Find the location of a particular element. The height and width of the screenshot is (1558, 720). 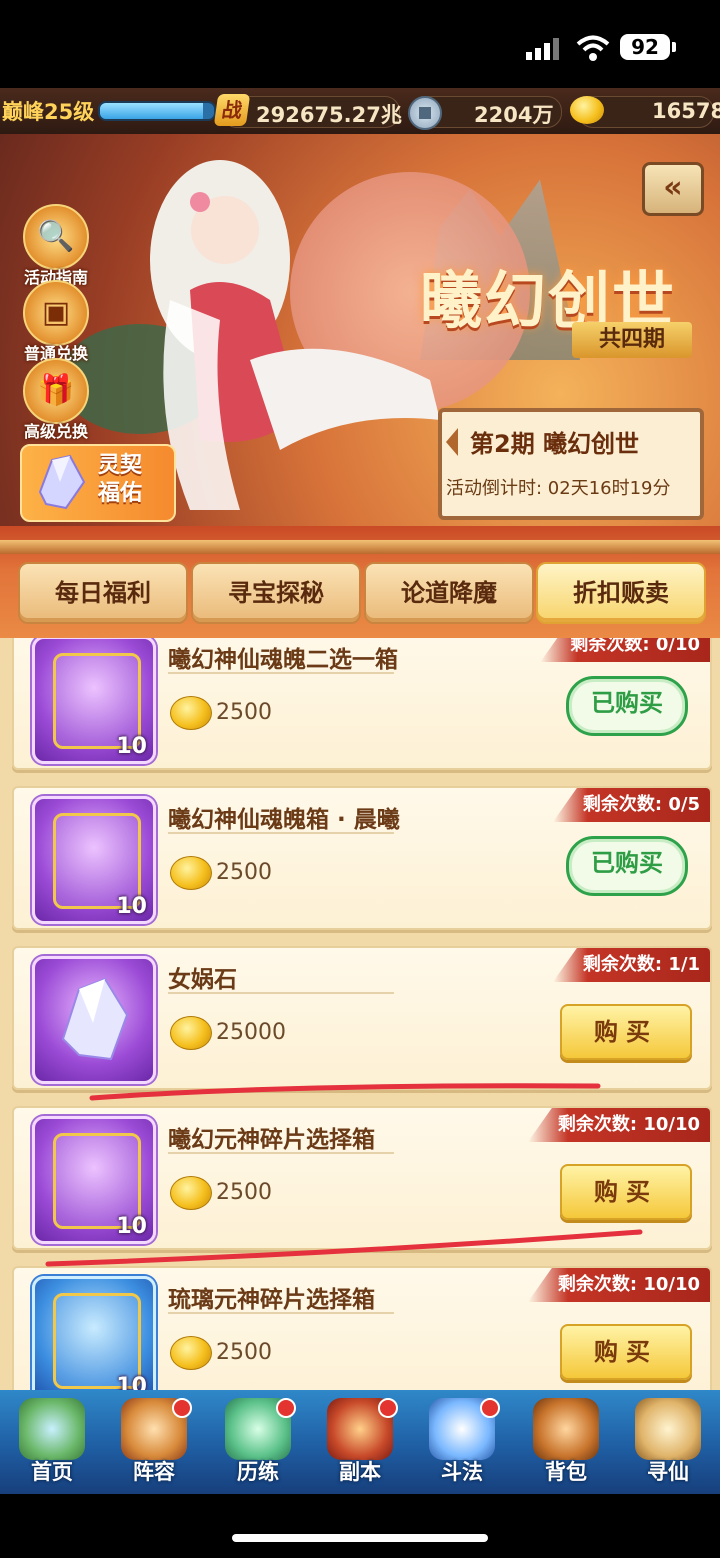

event-period-count: 共四期 is located at coordinates (632, 340).